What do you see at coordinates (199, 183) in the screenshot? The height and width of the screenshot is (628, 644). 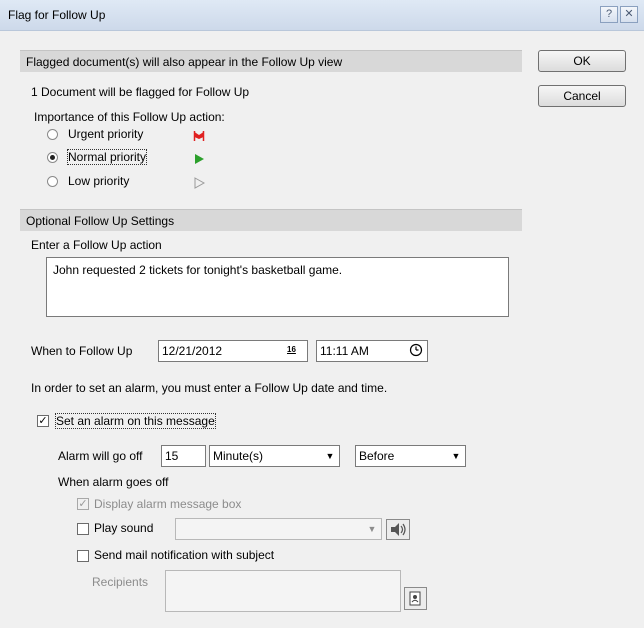 I see `low-flag-icon` at bounding box center [199, 183].